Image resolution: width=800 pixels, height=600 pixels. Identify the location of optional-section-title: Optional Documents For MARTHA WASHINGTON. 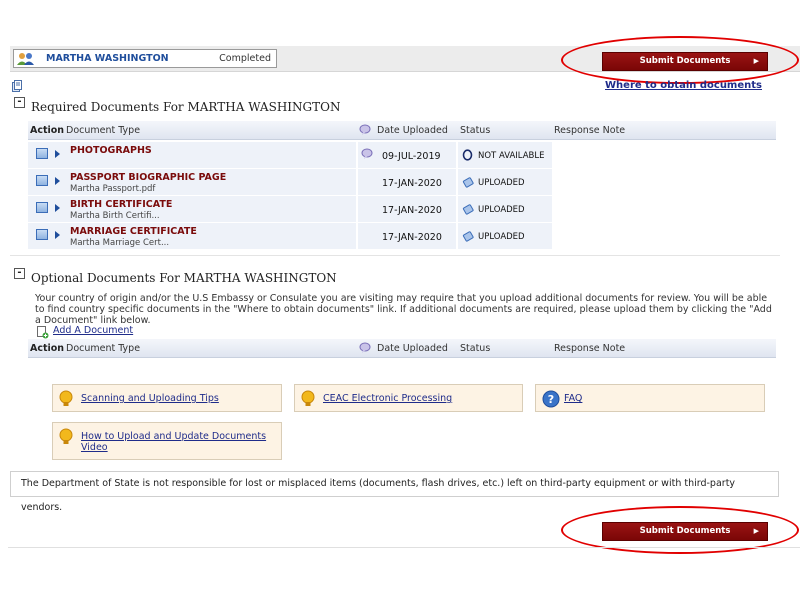
(184, 278).